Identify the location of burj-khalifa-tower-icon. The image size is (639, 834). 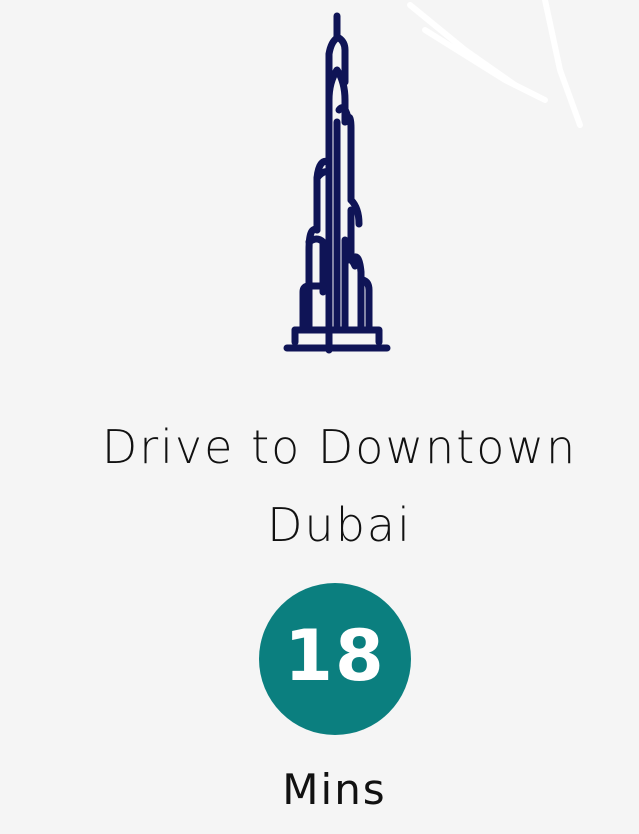
(337, 183).